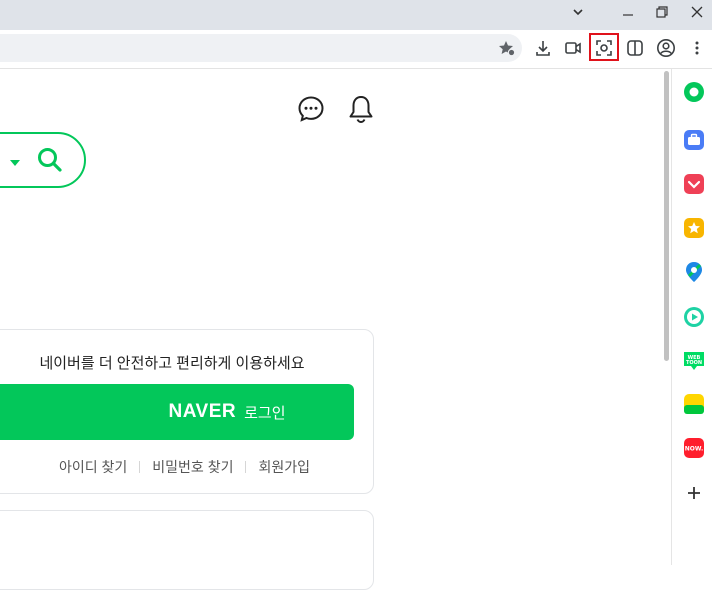 Image resolution: width=712 pixels, height=590 pixels. I want to click on now-icon: NOW., so click(694, 448).